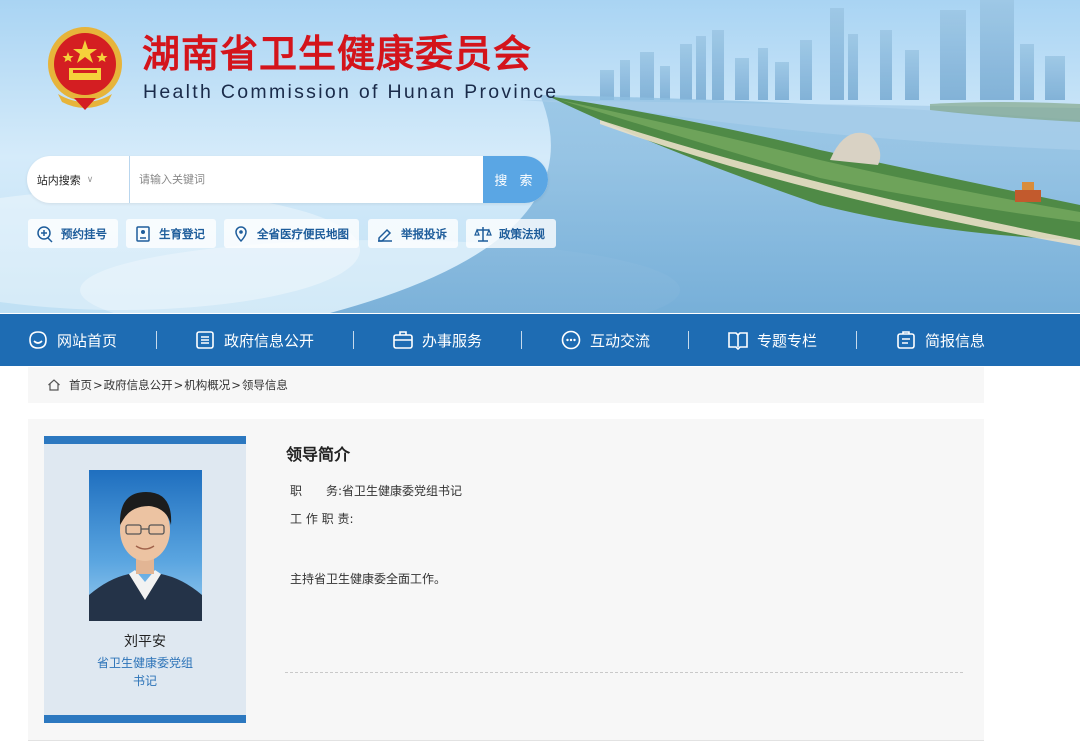  I want to click on breadcrumb: 首页 > 政府信息公开 > 机构概况 > 领导信息, so click(506, 385).